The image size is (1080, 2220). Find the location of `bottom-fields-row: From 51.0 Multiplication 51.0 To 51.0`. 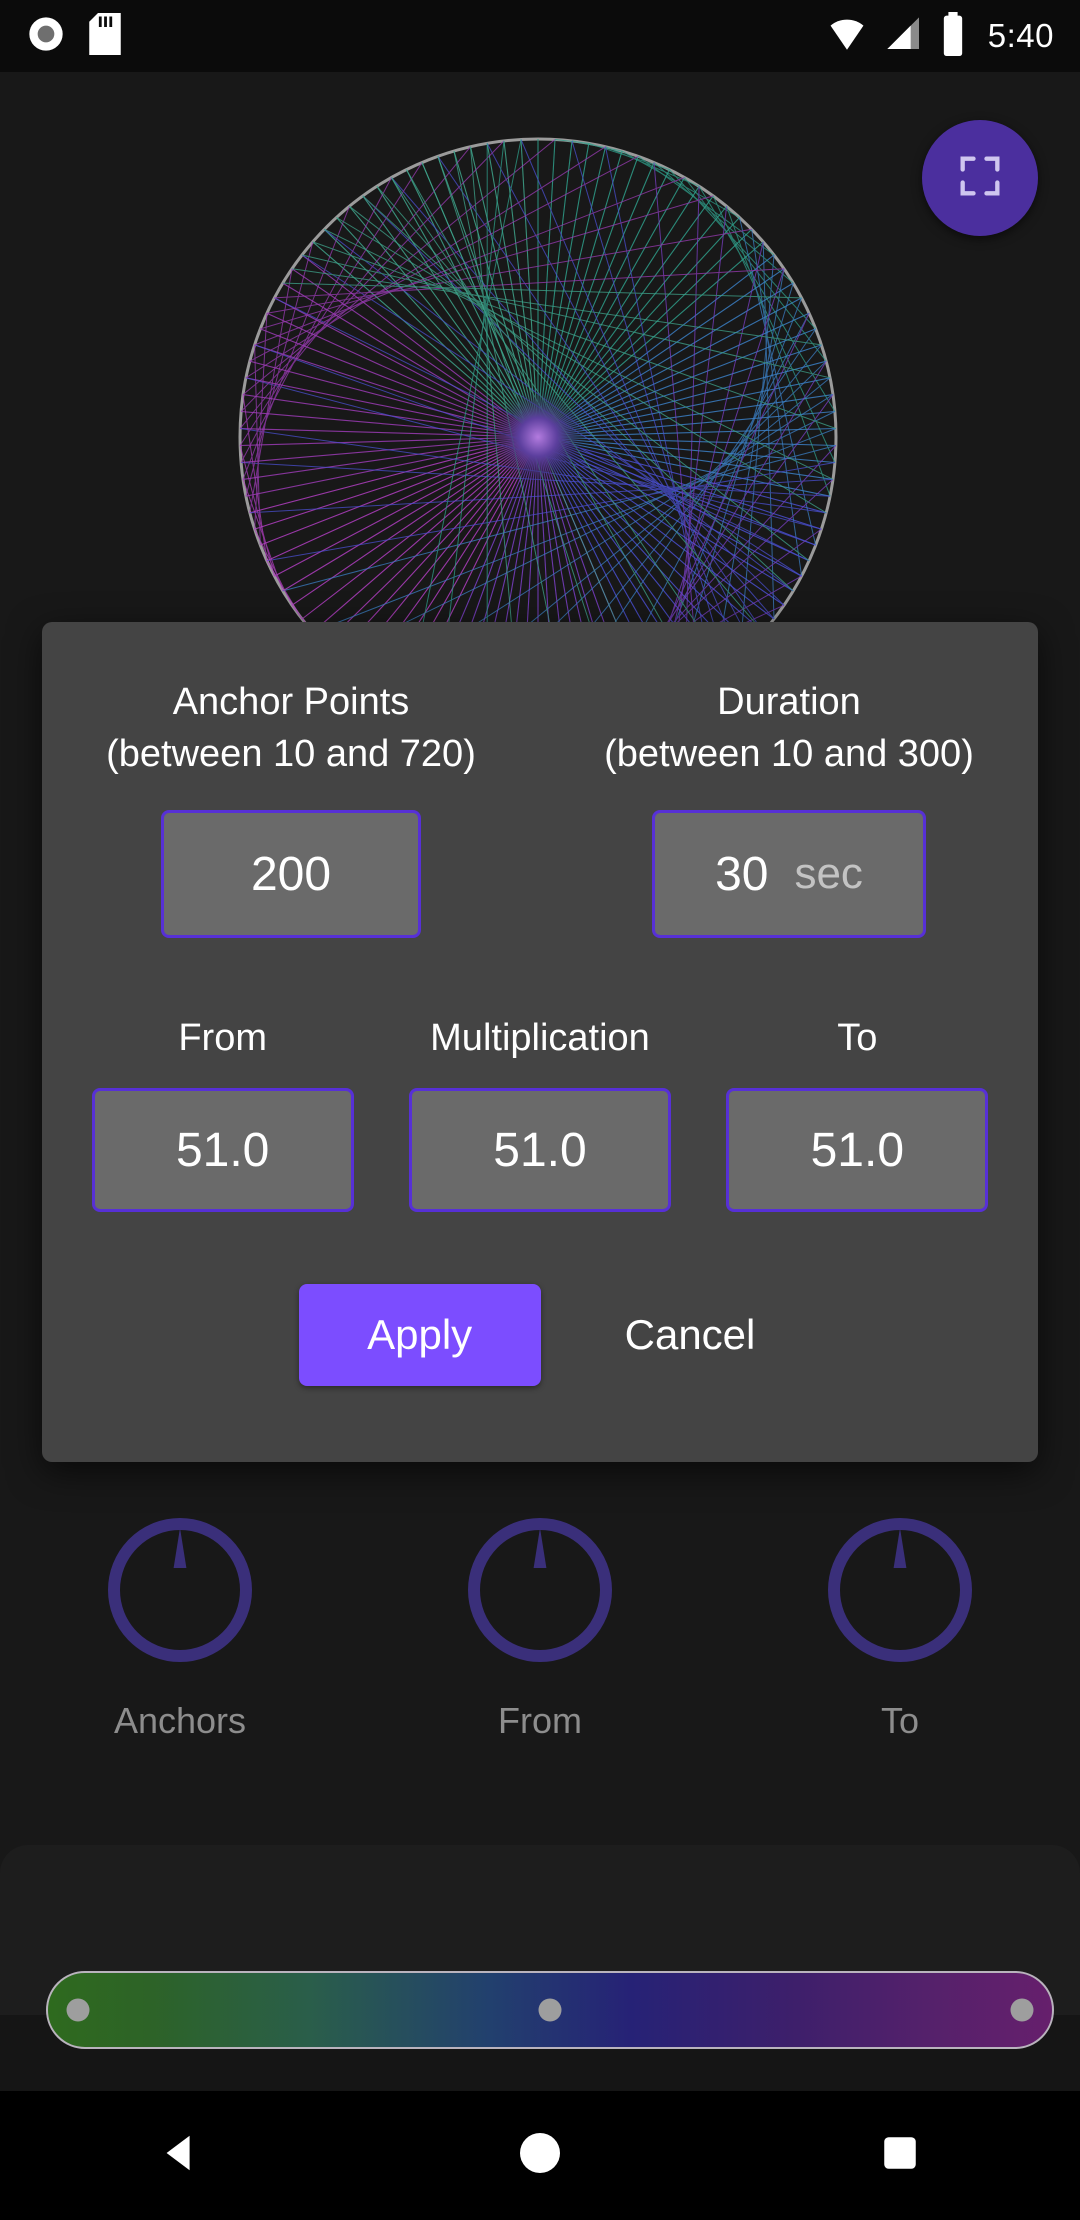

bottom-fields-row: From 51.0 Multiplication 51.0 To 51.0 is located at coordinates (540, 1112).